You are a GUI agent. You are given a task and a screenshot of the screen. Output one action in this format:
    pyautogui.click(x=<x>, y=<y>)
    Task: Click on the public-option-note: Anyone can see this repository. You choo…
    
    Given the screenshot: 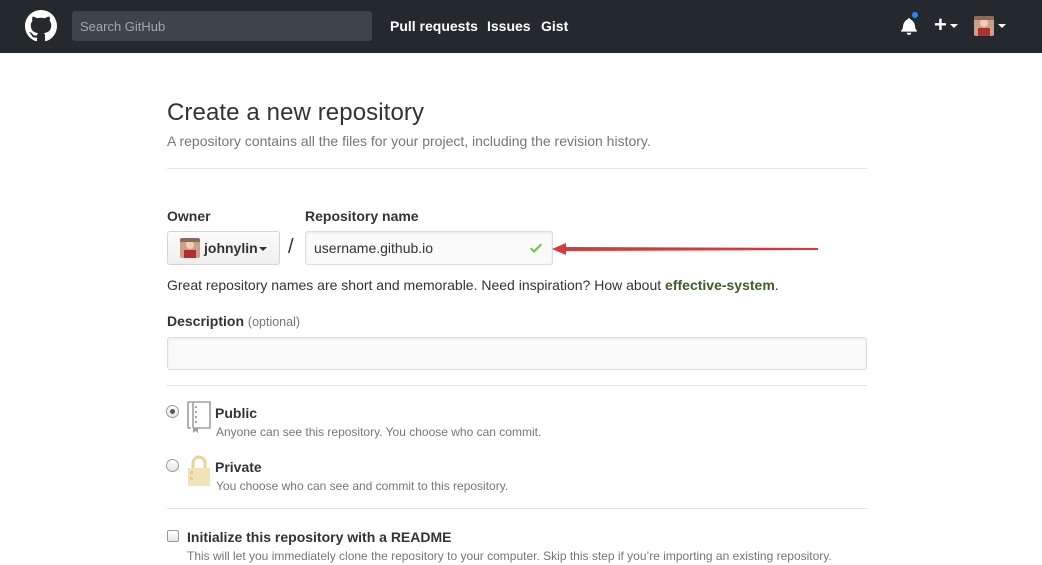 What is the action you would take?
    pyautogui.click(x=379, y=432)
    